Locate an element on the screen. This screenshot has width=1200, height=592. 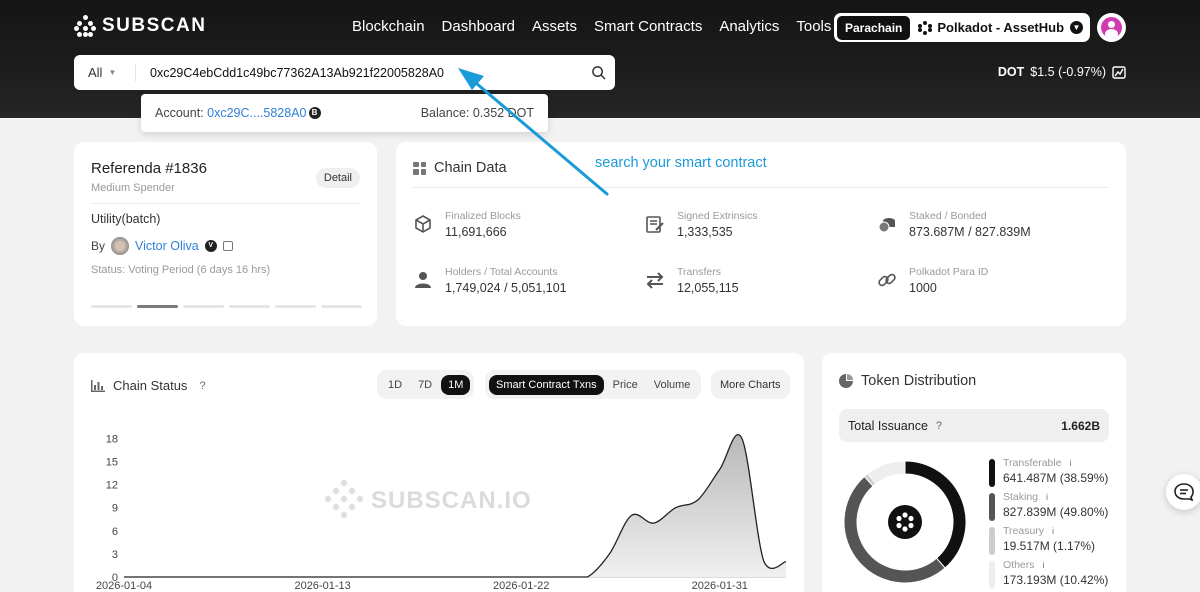
stat-value: 11,691,666 is located at coordinates (483, 232).